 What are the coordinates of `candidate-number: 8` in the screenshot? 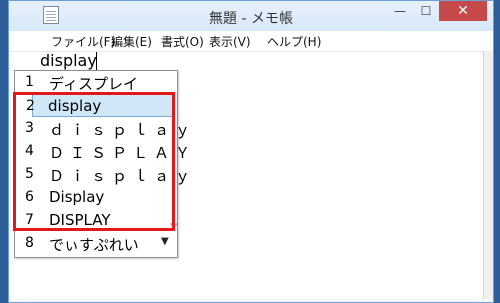 It's located at (29, 243).